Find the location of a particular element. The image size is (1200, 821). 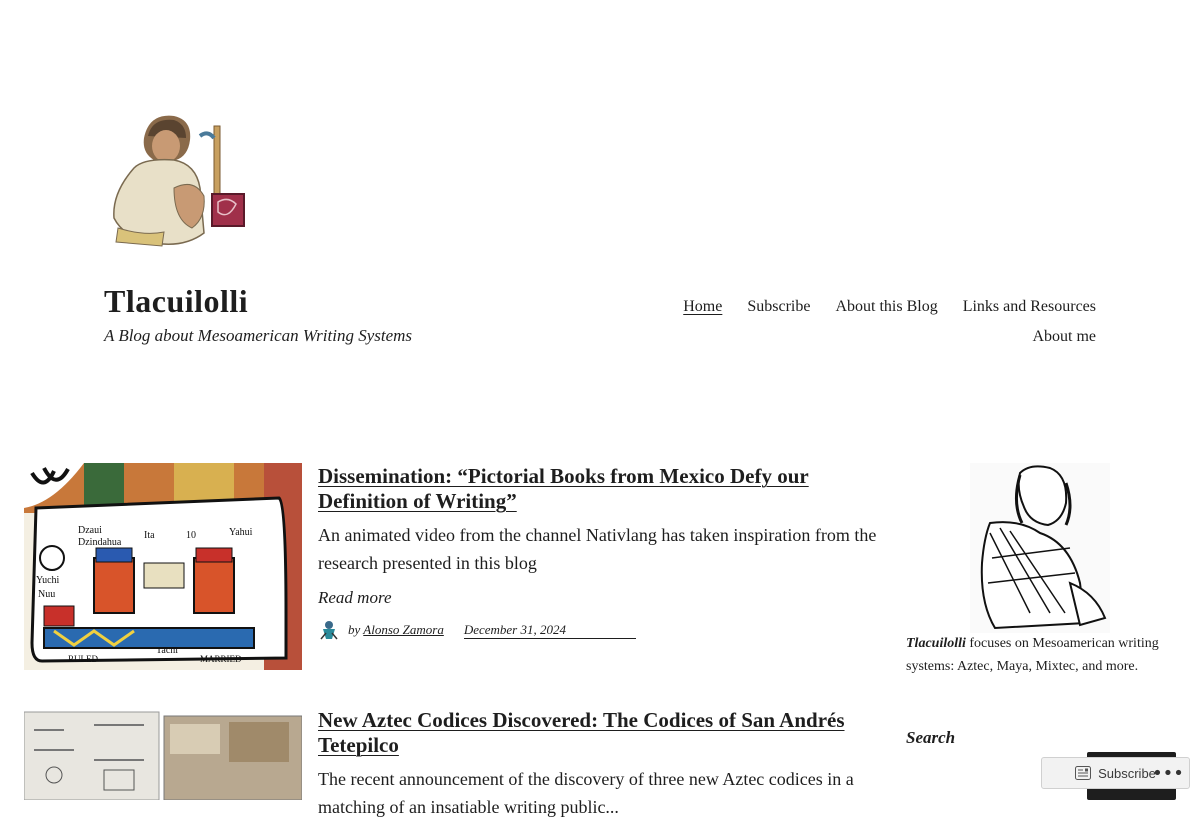

sidebar-scribe-image is located at coordinates (1040, 548).